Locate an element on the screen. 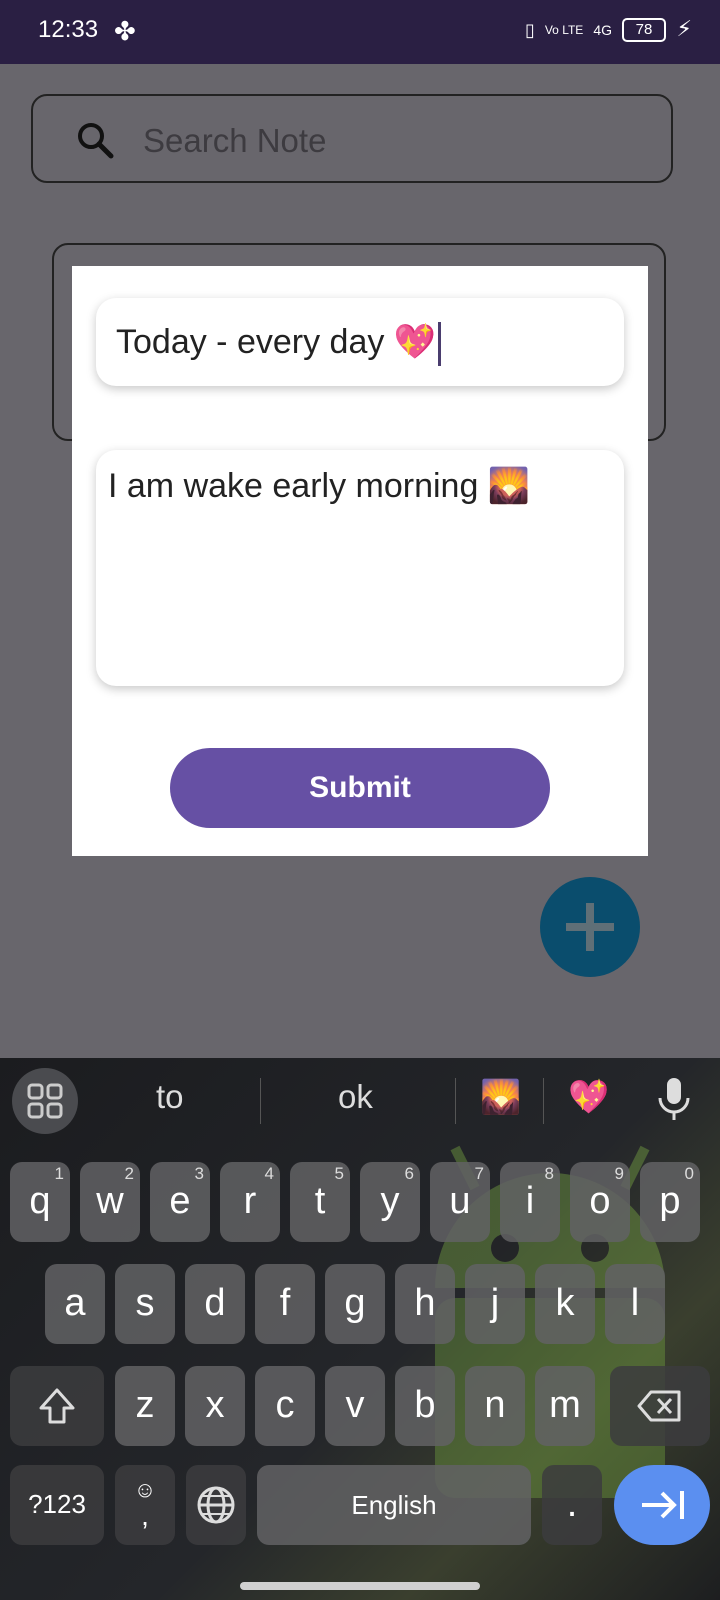 This screenshot has width=720, height=1600. key-c: c is located at coordinates (285, 1406).